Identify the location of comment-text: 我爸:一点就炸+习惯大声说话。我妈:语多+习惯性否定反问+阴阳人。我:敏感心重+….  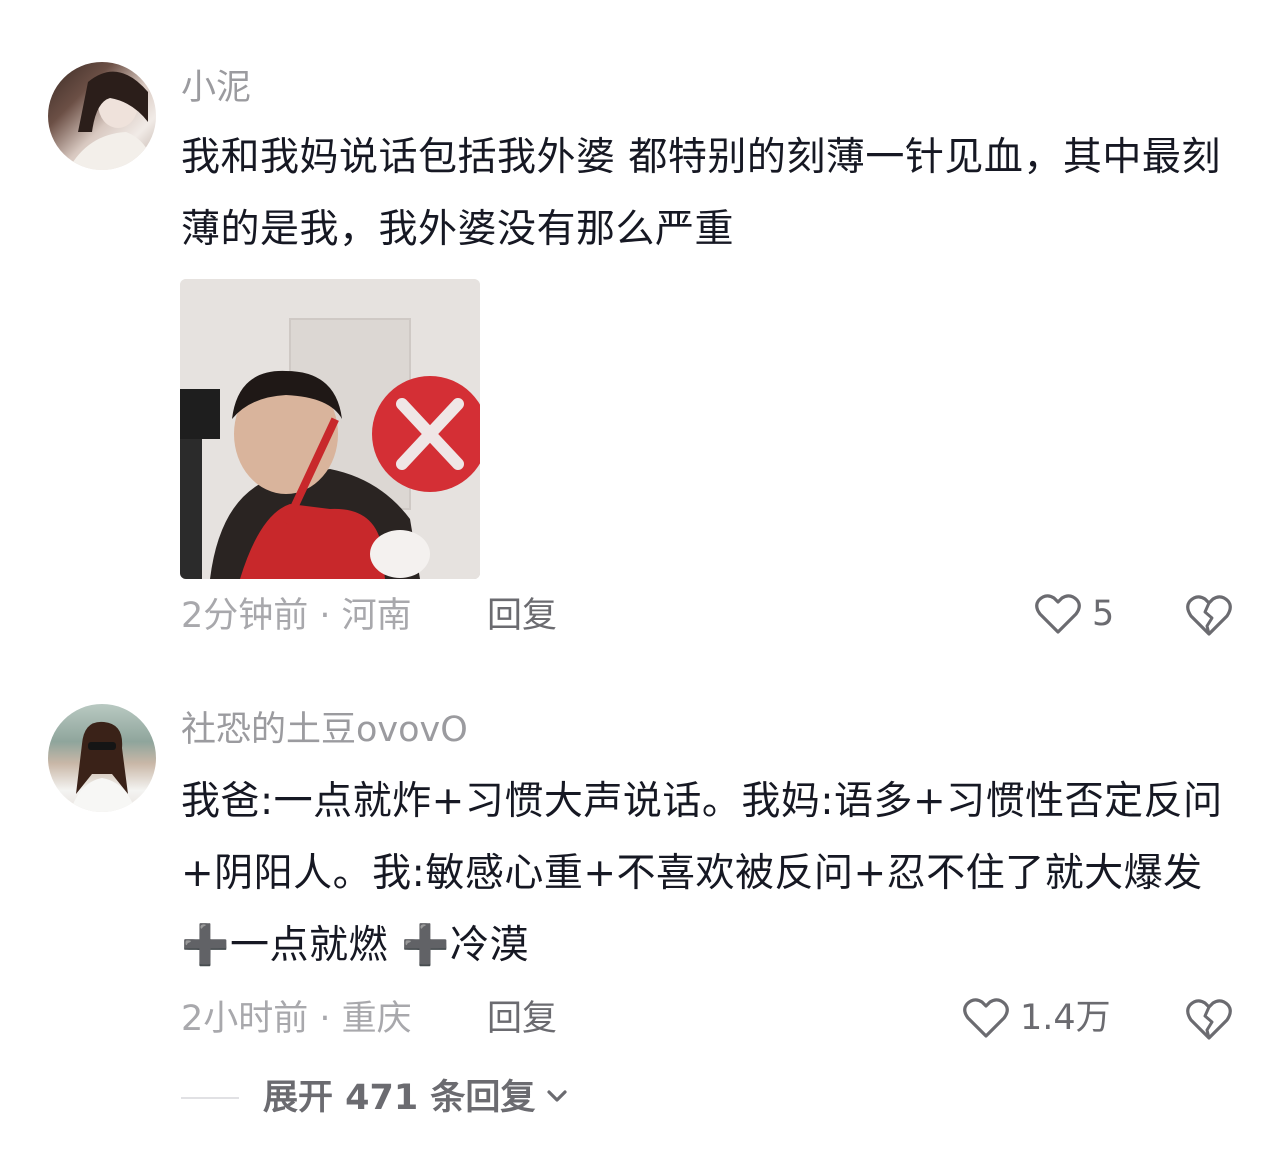
(702, 873).